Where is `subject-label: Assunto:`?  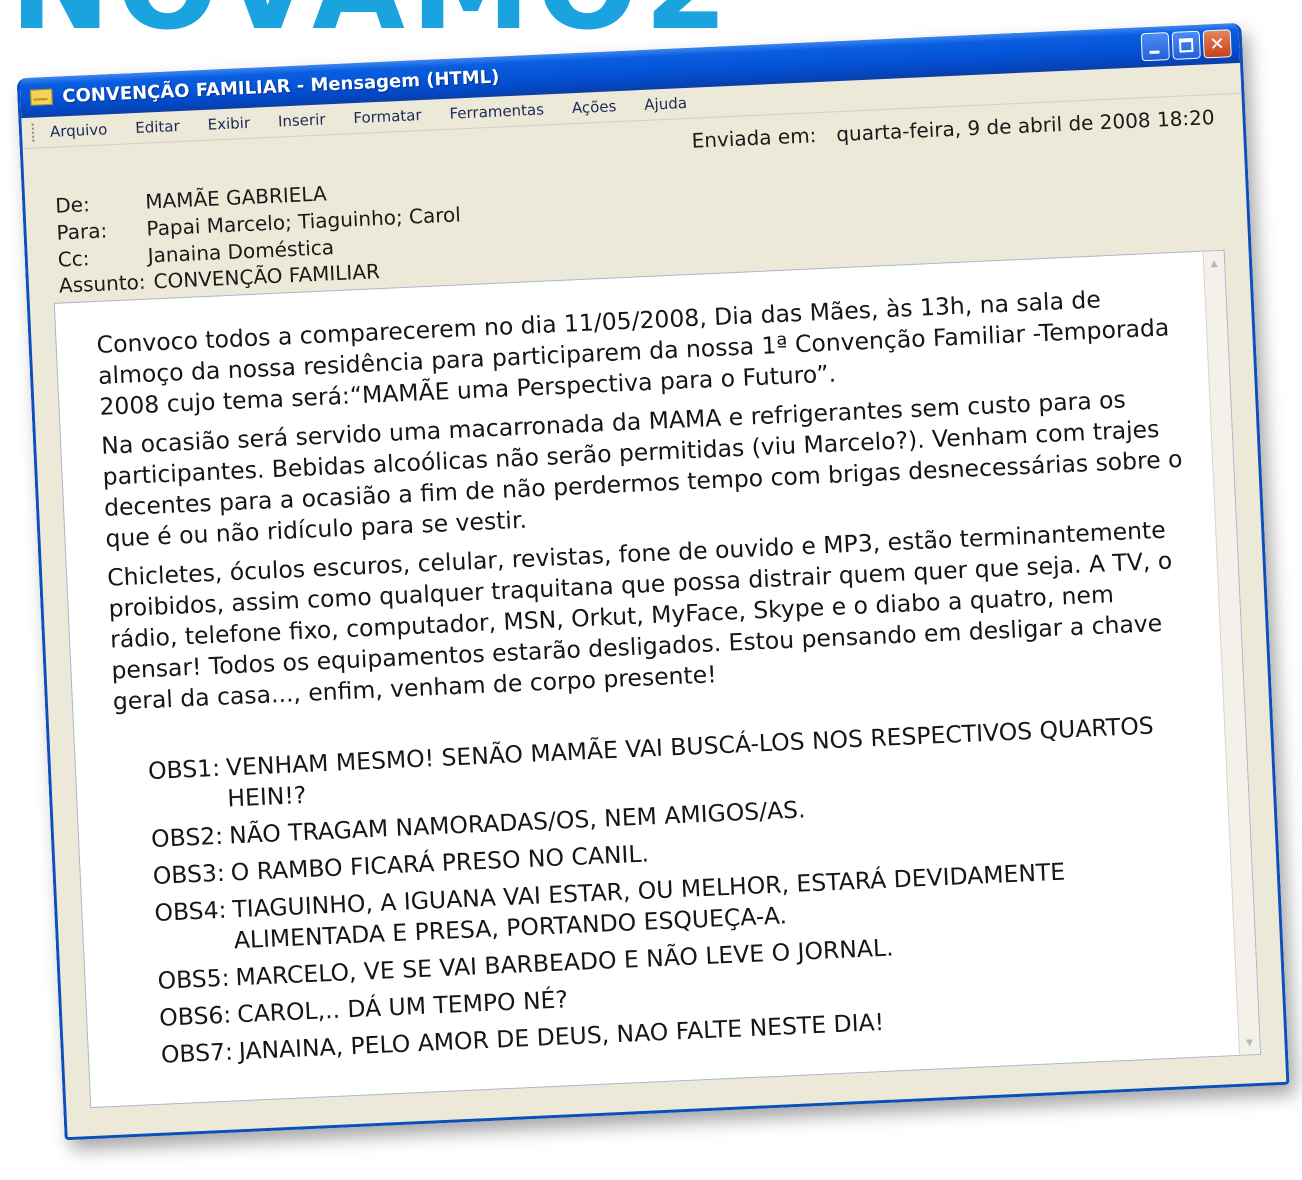 subject-label: Assunto: is located at coordinates (102, 283).